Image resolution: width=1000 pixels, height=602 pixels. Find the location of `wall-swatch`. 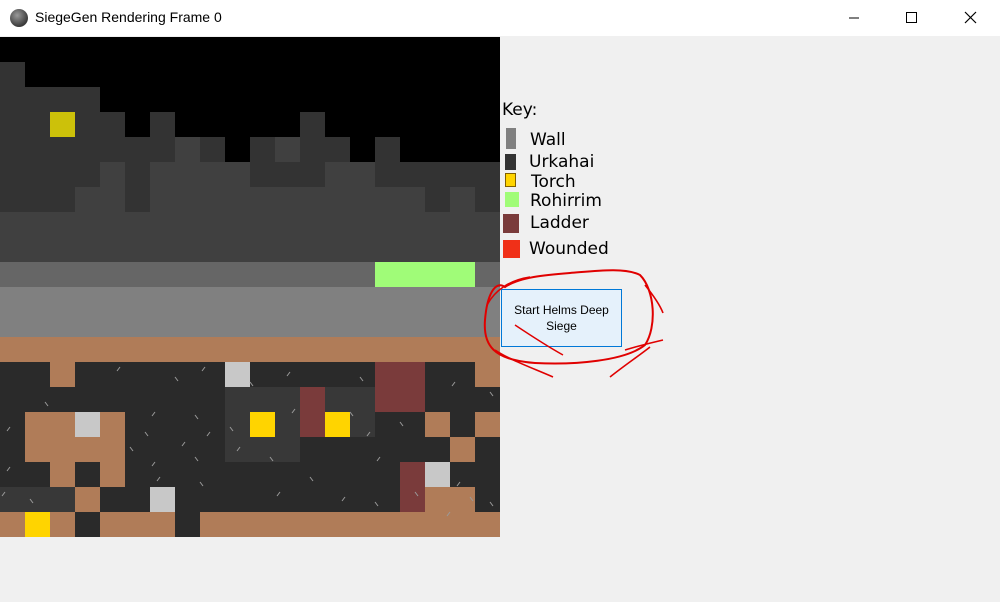

wall-swatch is located at coordinates (511, 138).